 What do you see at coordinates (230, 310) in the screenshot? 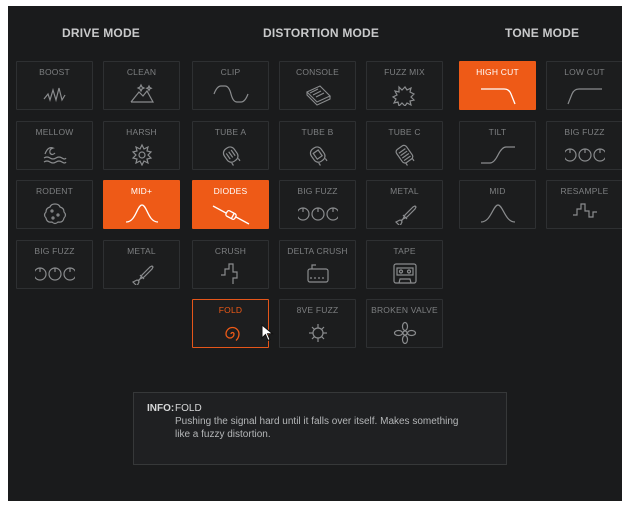
I see `tile-label: FOLD` at bounding box center [230, 310].